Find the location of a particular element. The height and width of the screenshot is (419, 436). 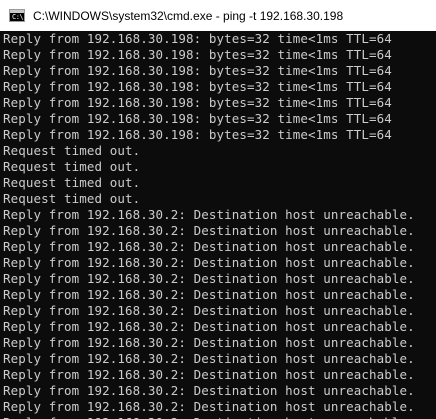

cmd-prompt-icon-glyph: C:\ is located at coordinates (18, 17).